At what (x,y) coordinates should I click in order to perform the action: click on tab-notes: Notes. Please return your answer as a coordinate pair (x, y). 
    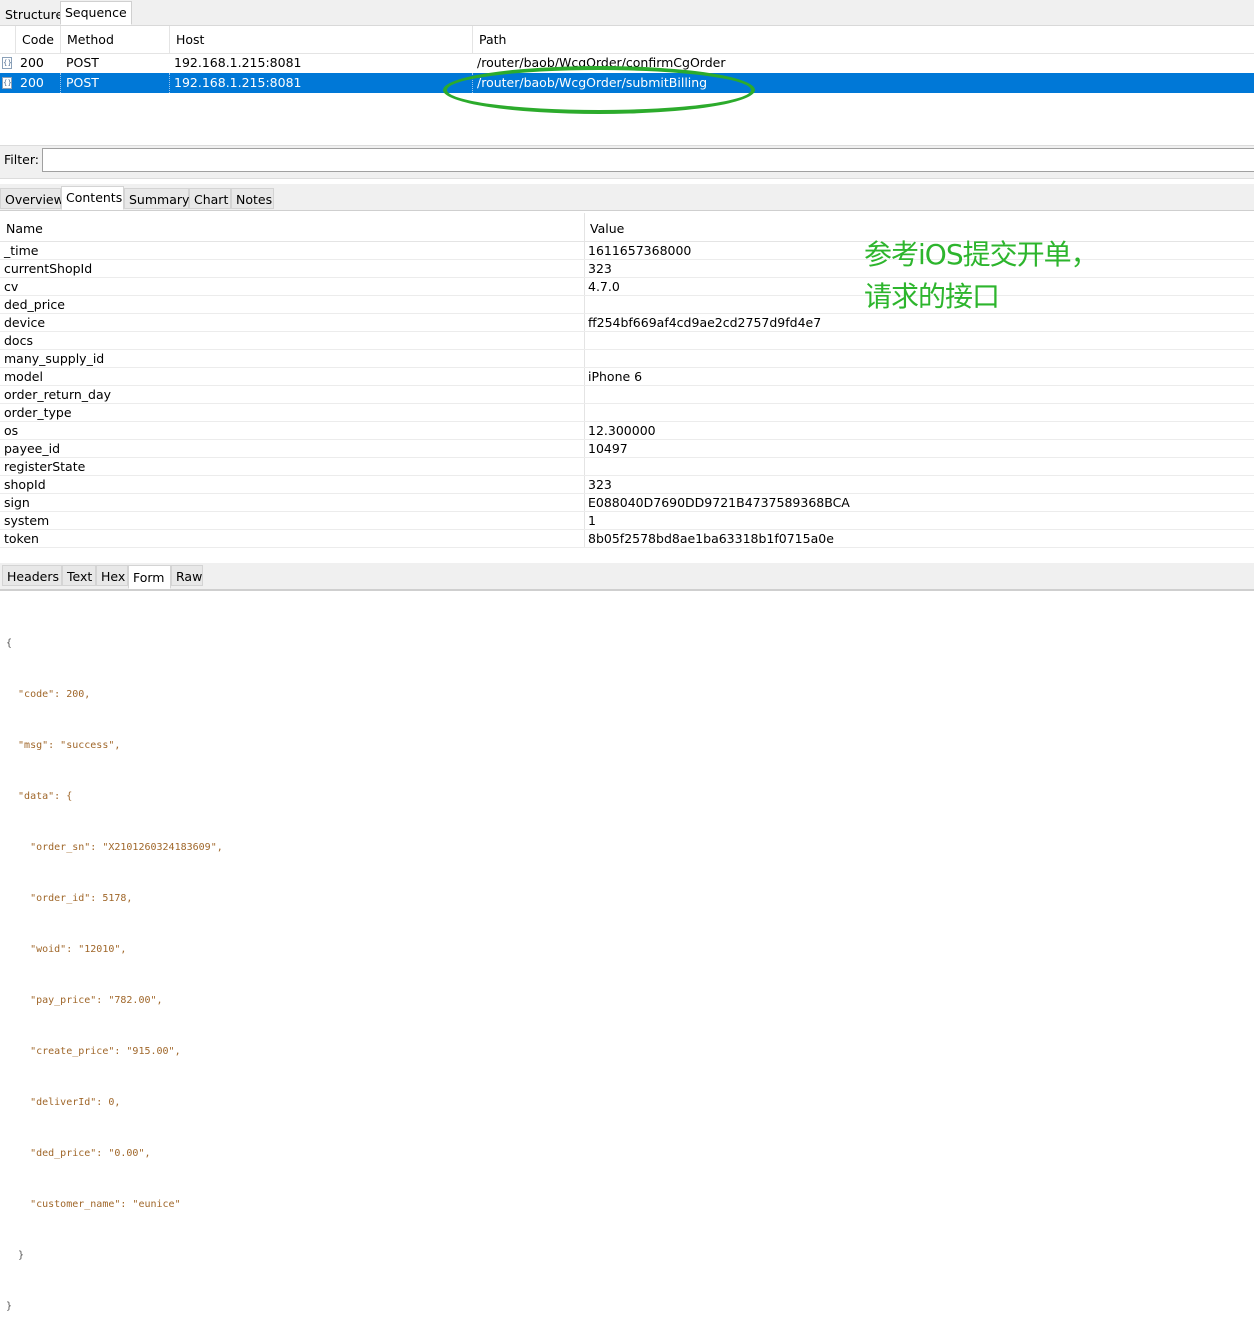
    Looking at the image, I should click on (252, 198).